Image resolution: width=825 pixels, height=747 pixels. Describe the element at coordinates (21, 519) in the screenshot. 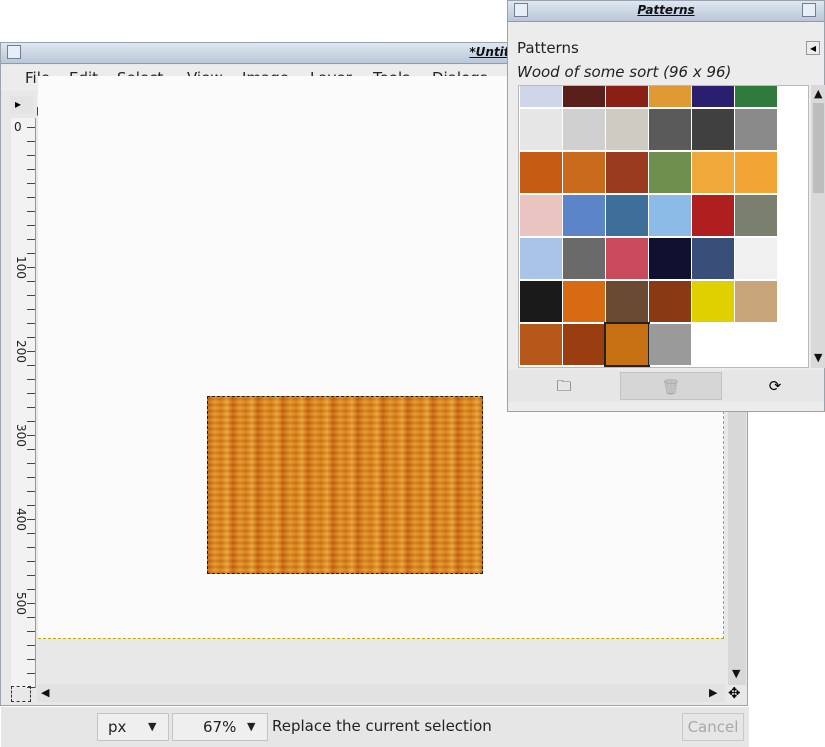

I see `ruler-v-label: 400` at that location.